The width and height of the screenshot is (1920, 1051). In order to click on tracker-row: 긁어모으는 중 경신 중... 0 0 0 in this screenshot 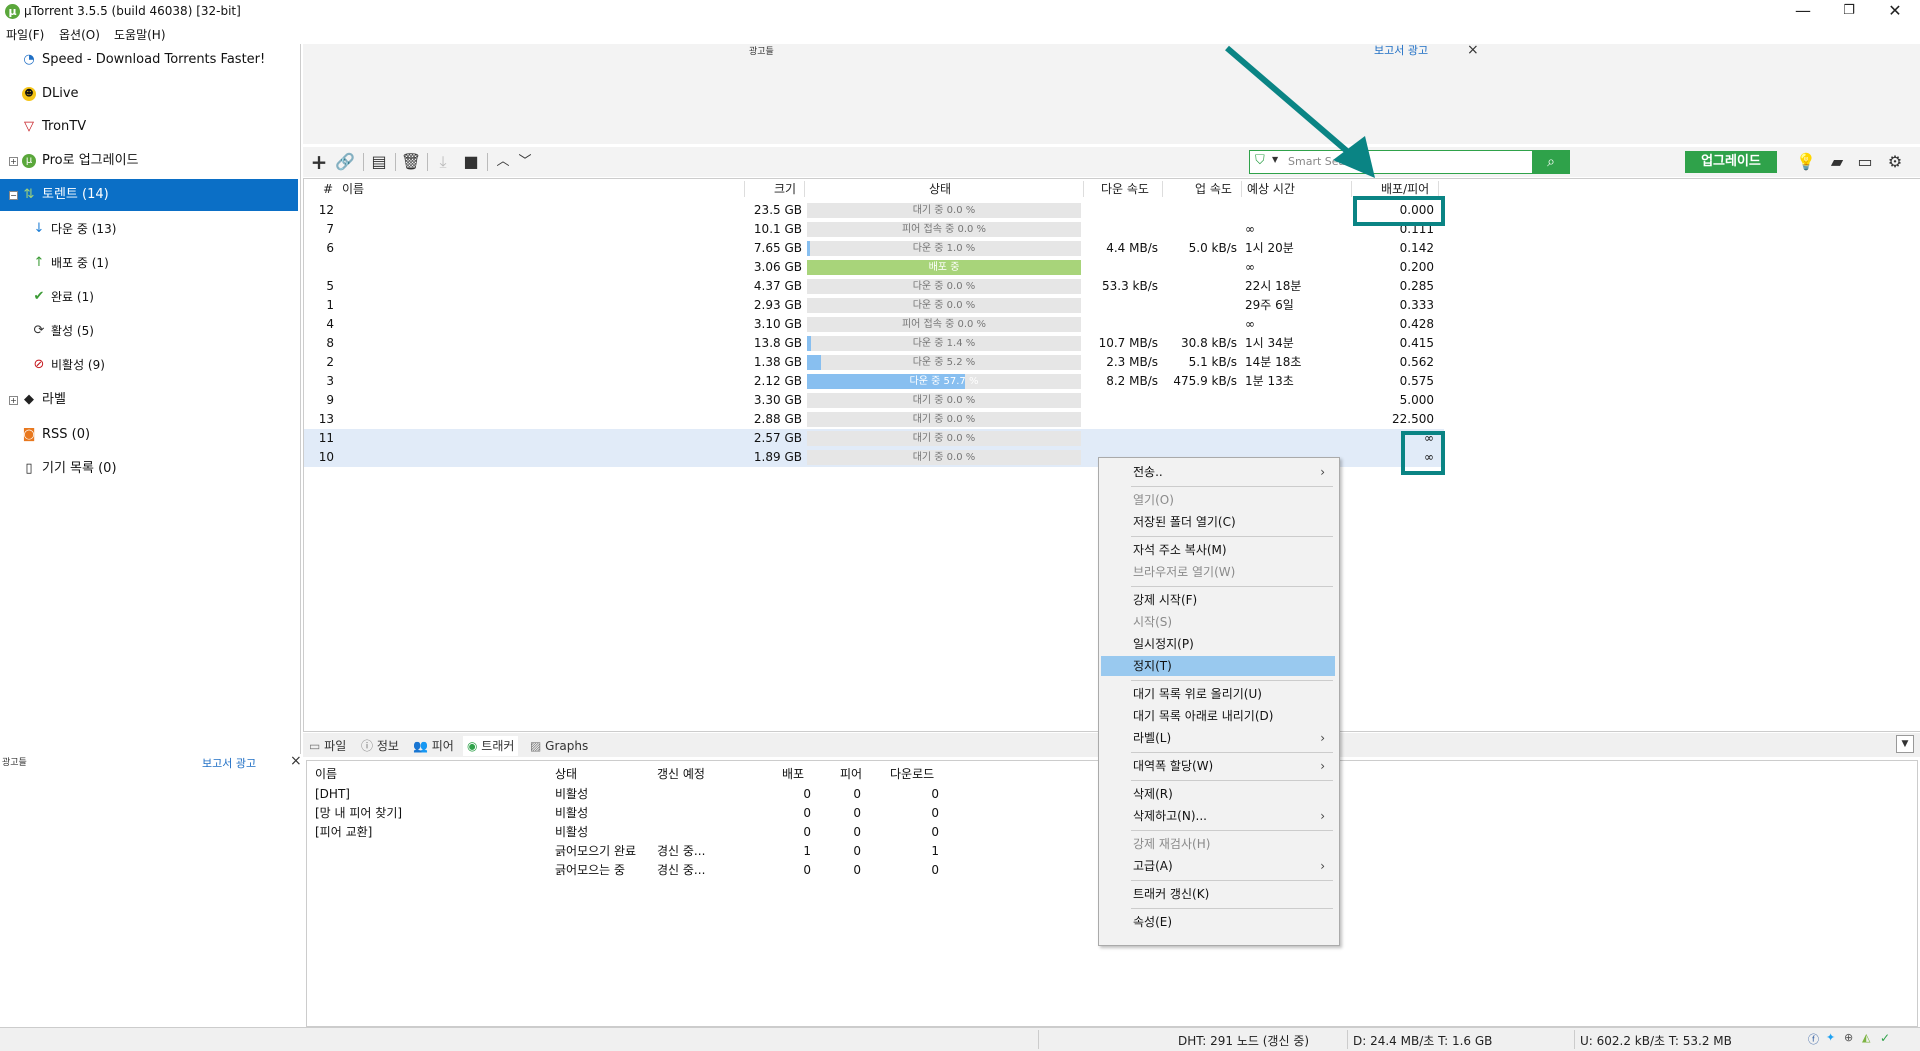, I will do `click(627, 870)`.